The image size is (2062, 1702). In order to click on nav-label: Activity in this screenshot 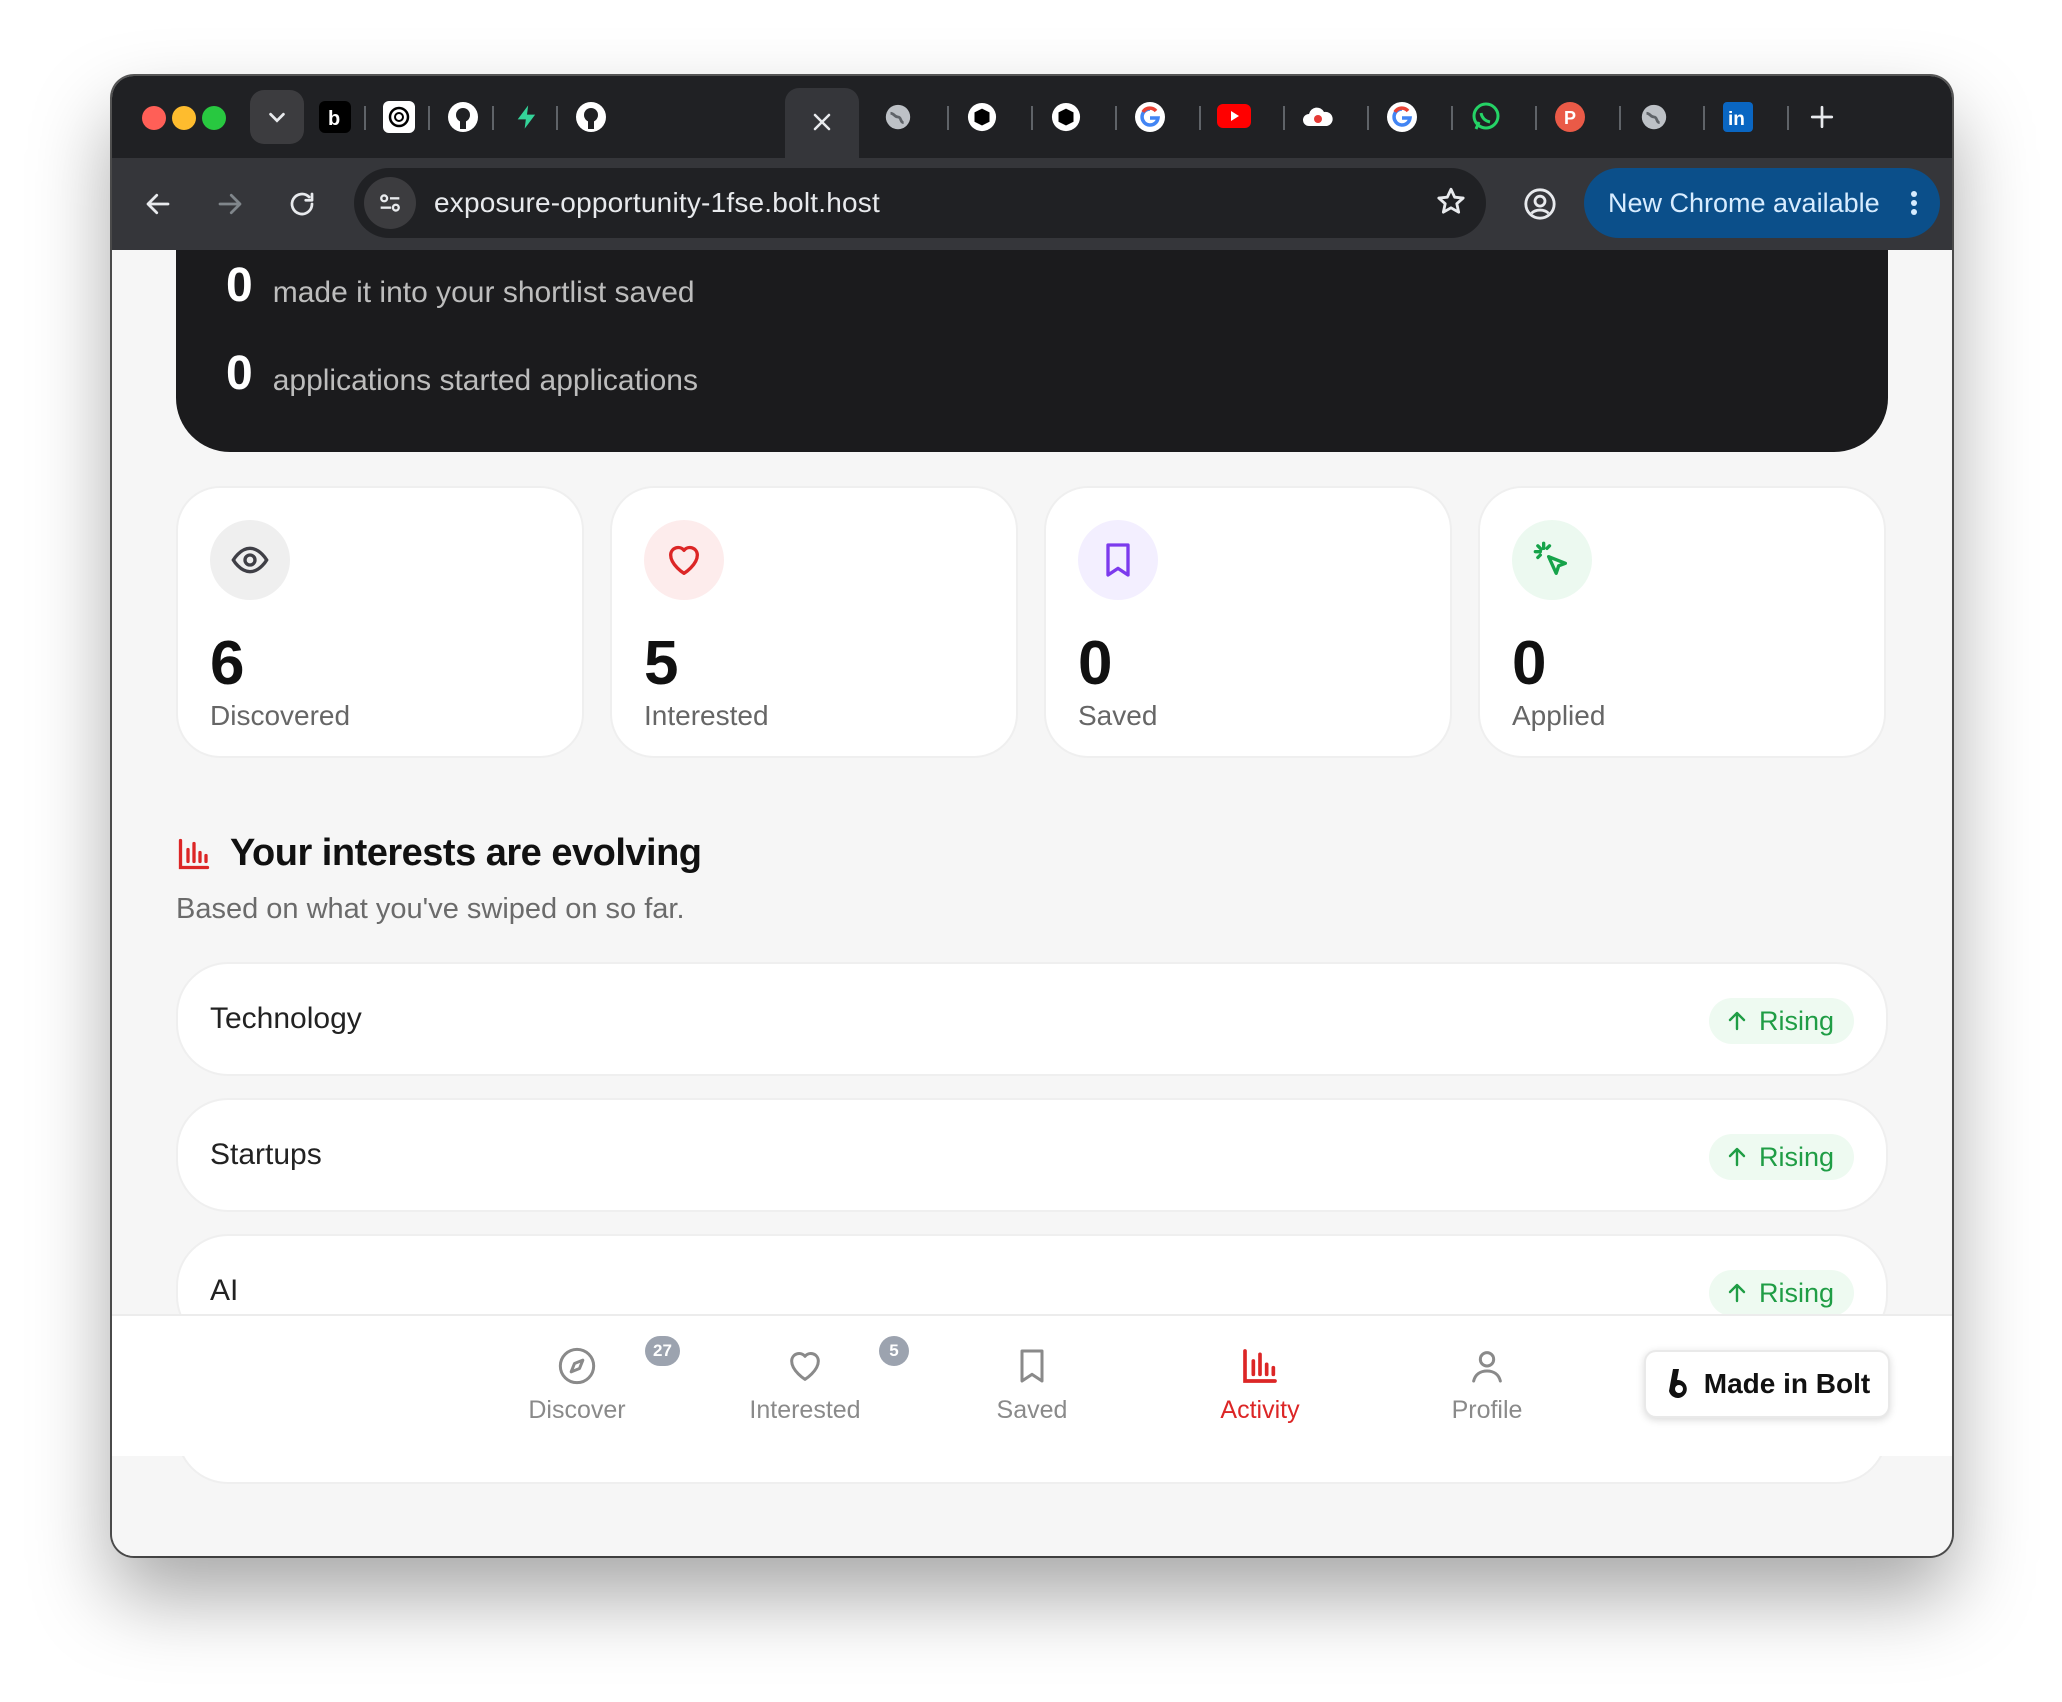, I will do `click(1260, 1410)`.